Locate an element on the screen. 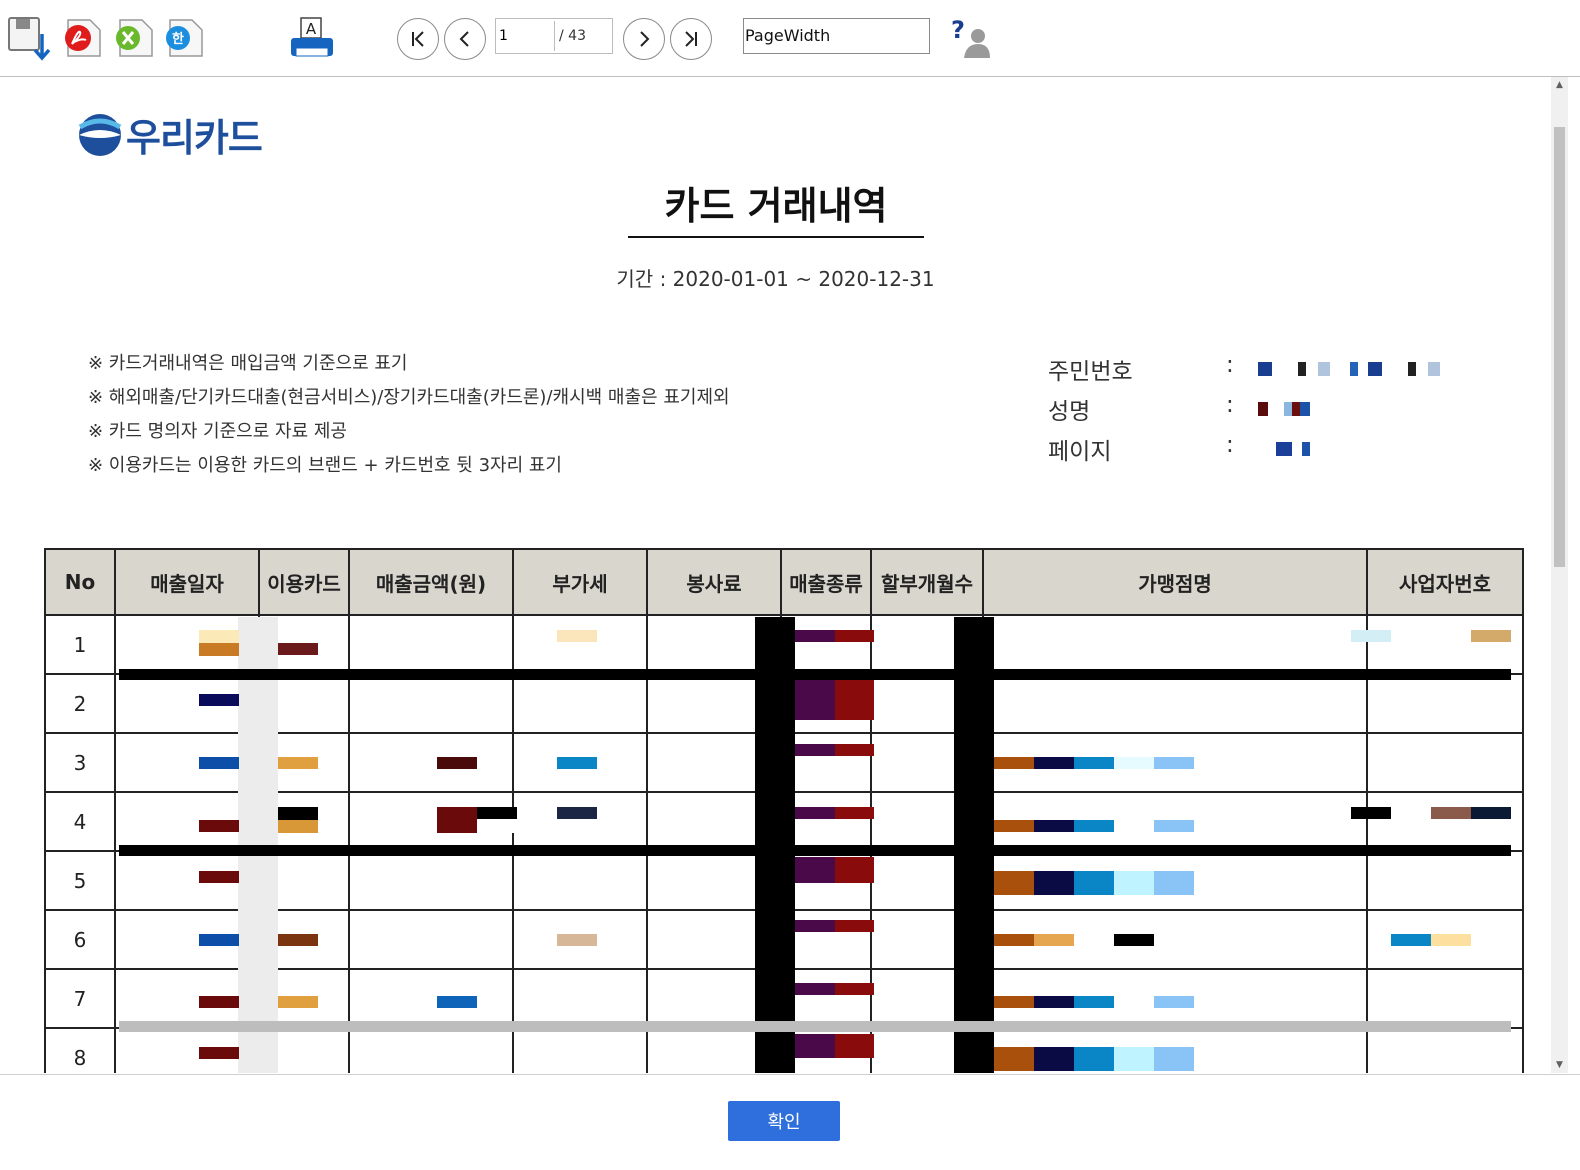 The image size is (1580, 1170). col-merchant: 가맹점명 is located at coordinates (1175, 582).